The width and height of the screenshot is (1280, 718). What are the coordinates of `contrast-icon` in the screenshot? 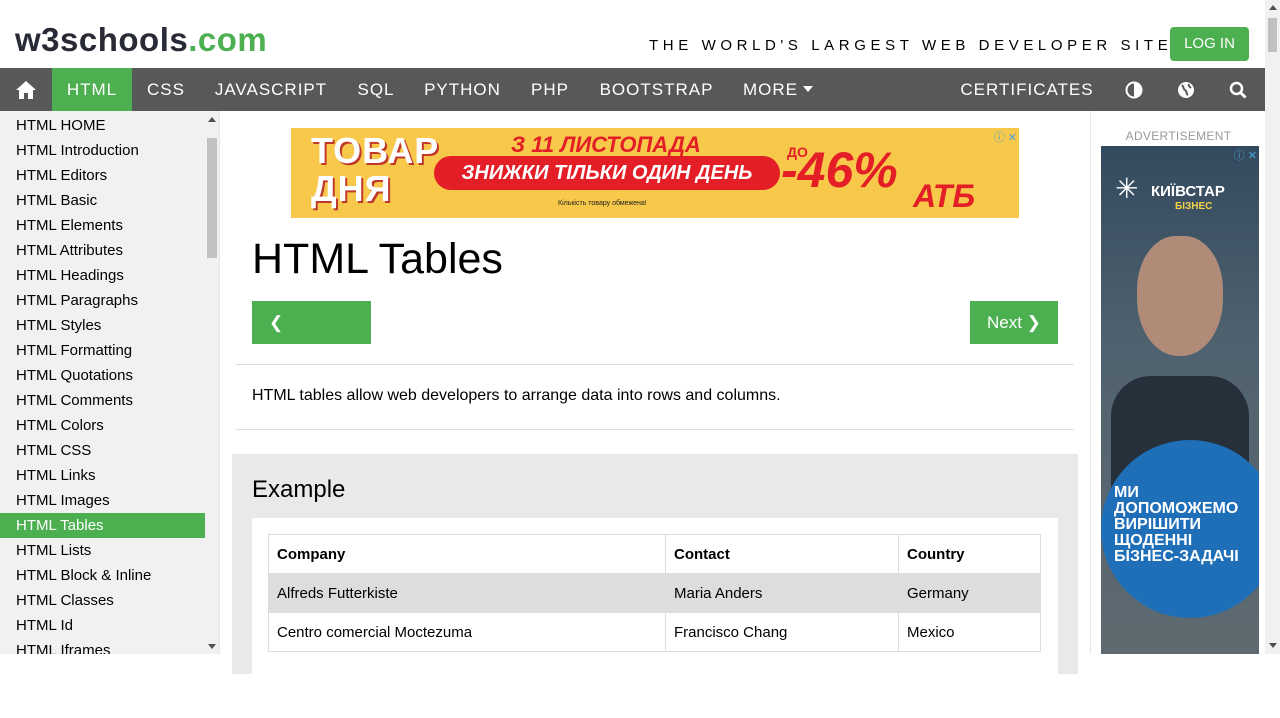 It's located at (1134, 89).